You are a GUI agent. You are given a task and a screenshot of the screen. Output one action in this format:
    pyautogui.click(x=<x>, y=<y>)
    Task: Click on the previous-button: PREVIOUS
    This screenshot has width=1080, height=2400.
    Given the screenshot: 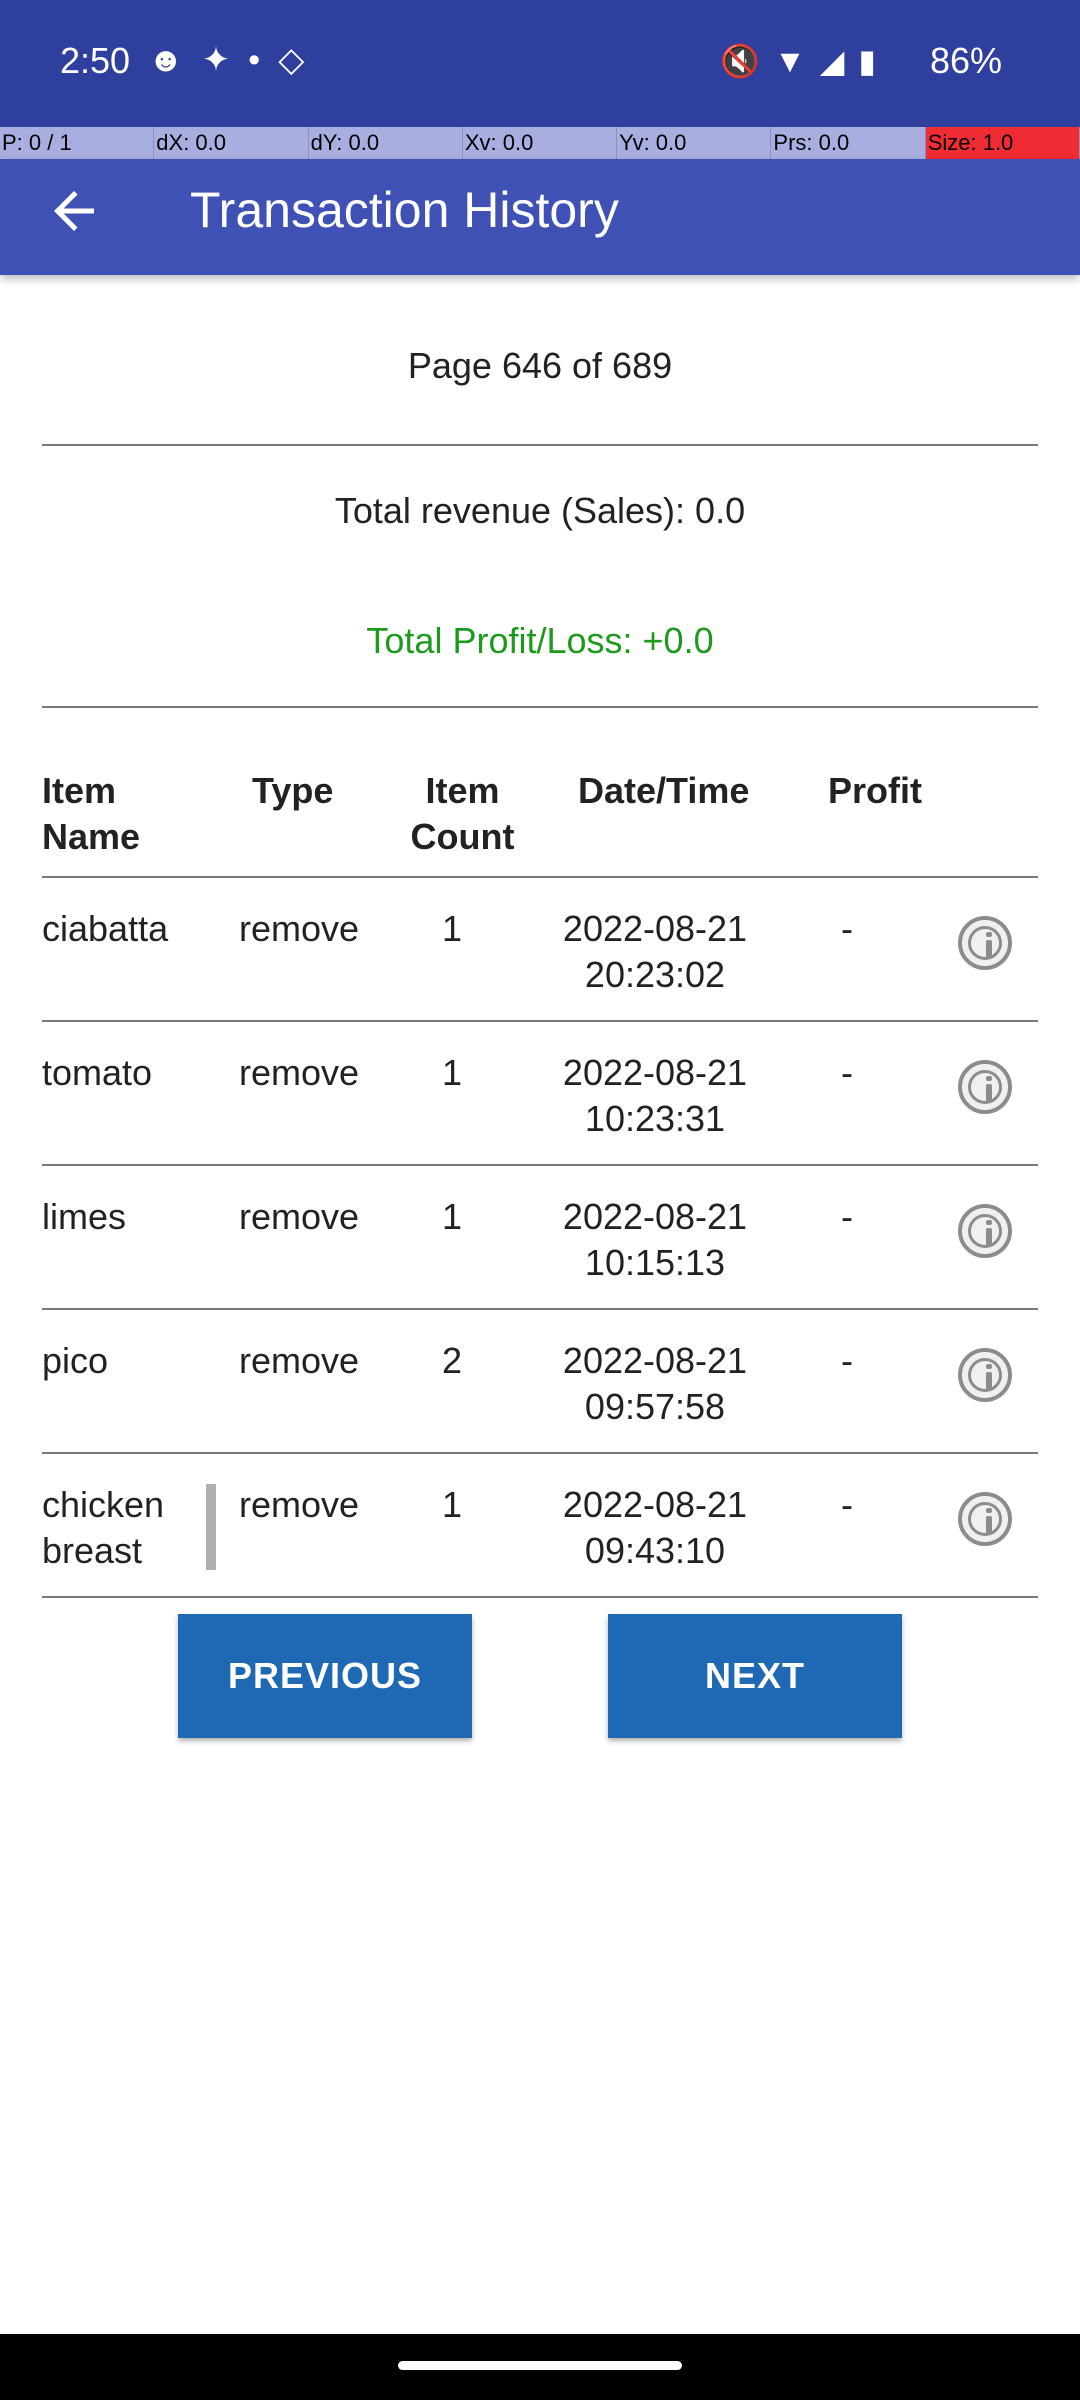 What is the action you would take?
    pyautogui.click(x=325, y=1676)
    